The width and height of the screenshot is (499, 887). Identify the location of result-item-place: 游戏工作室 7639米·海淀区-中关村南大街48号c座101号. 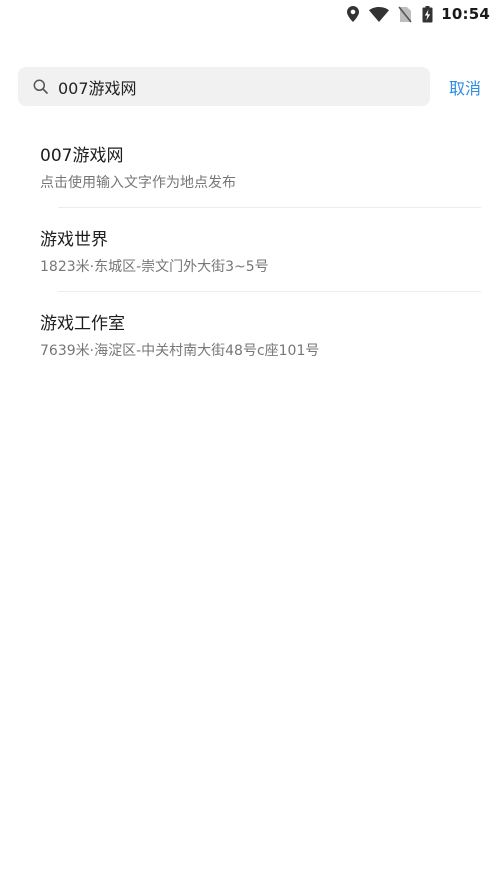
(249, 333).